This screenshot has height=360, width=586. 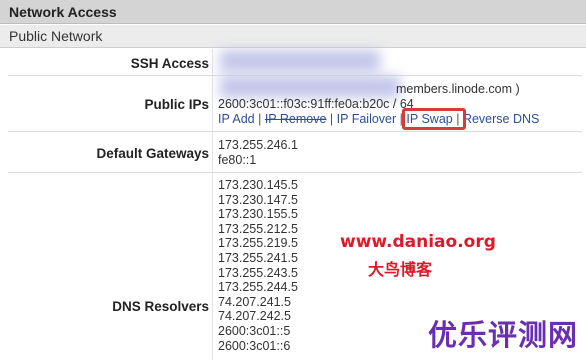 I want to click on public-ips-label: Public IPs, so click(x=176, y=104).